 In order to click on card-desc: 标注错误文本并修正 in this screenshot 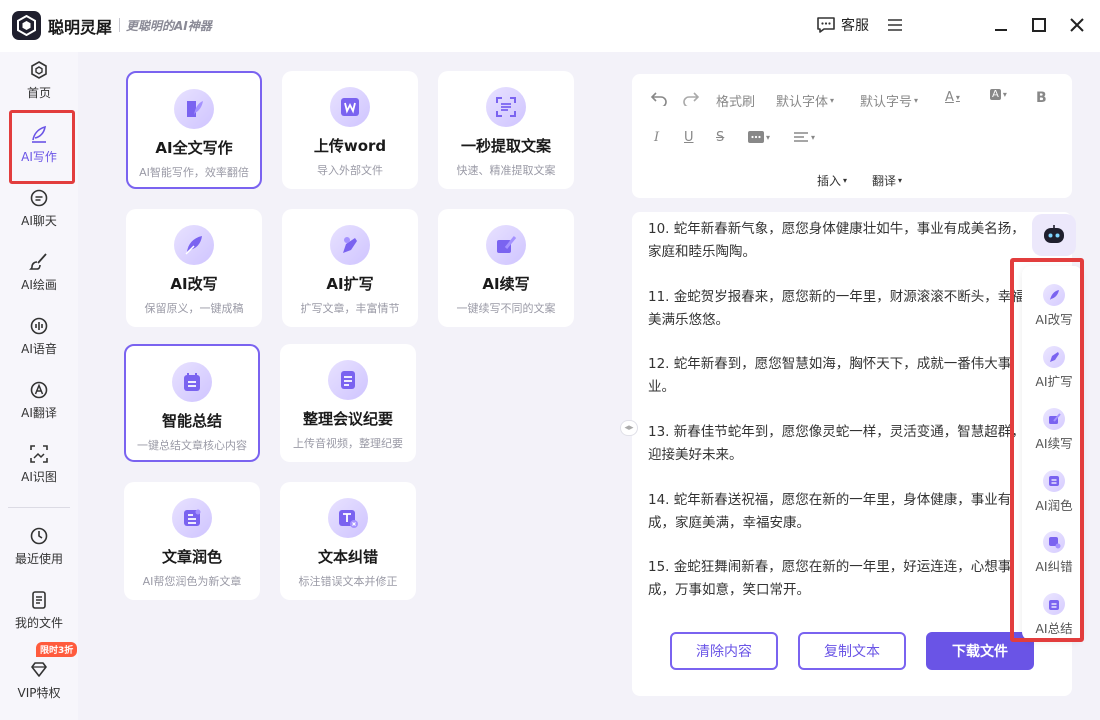, I will do `click(348, 581)`.